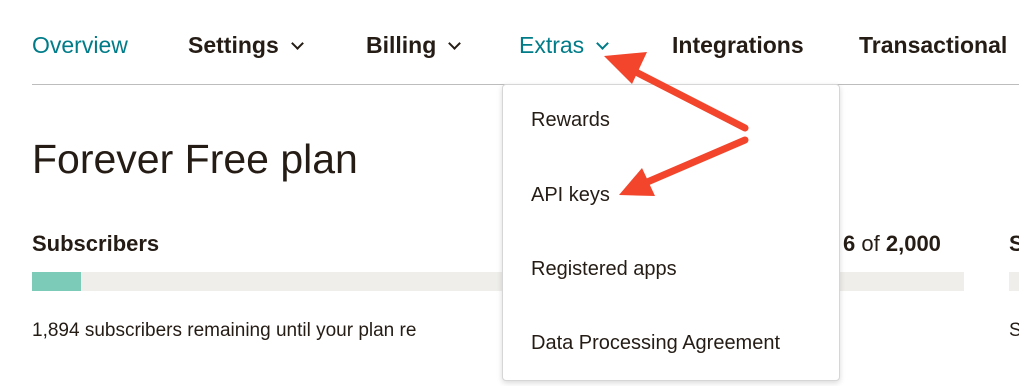 This screenshot has height=386, width=1019. I want to click on tab-integrations: Integrations, so click(738, 45).